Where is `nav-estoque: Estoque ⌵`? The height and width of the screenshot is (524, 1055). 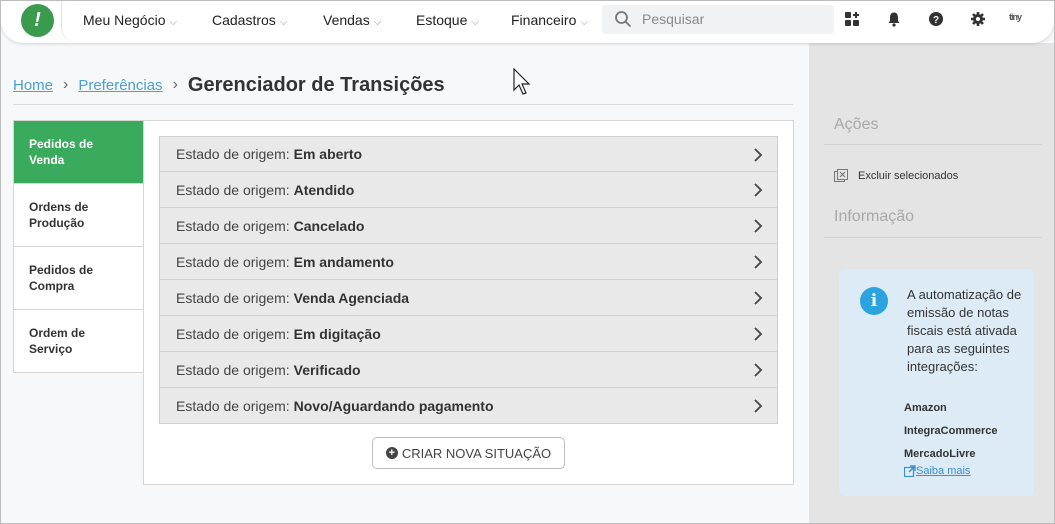 nav-estoque: Estoque ⌵ is located at coordinates (447, 20).